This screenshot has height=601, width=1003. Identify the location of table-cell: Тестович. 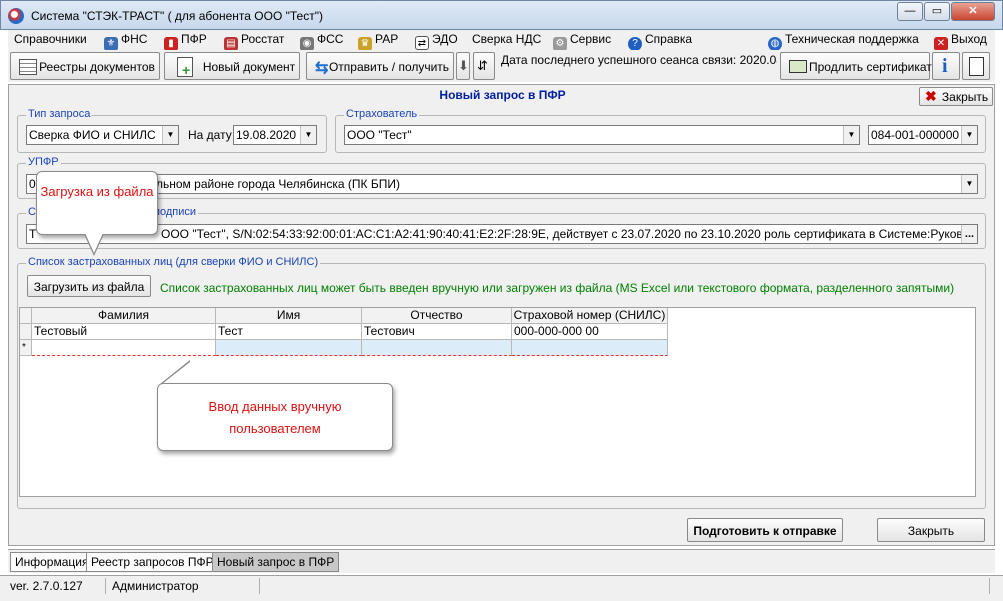
(437, 332).